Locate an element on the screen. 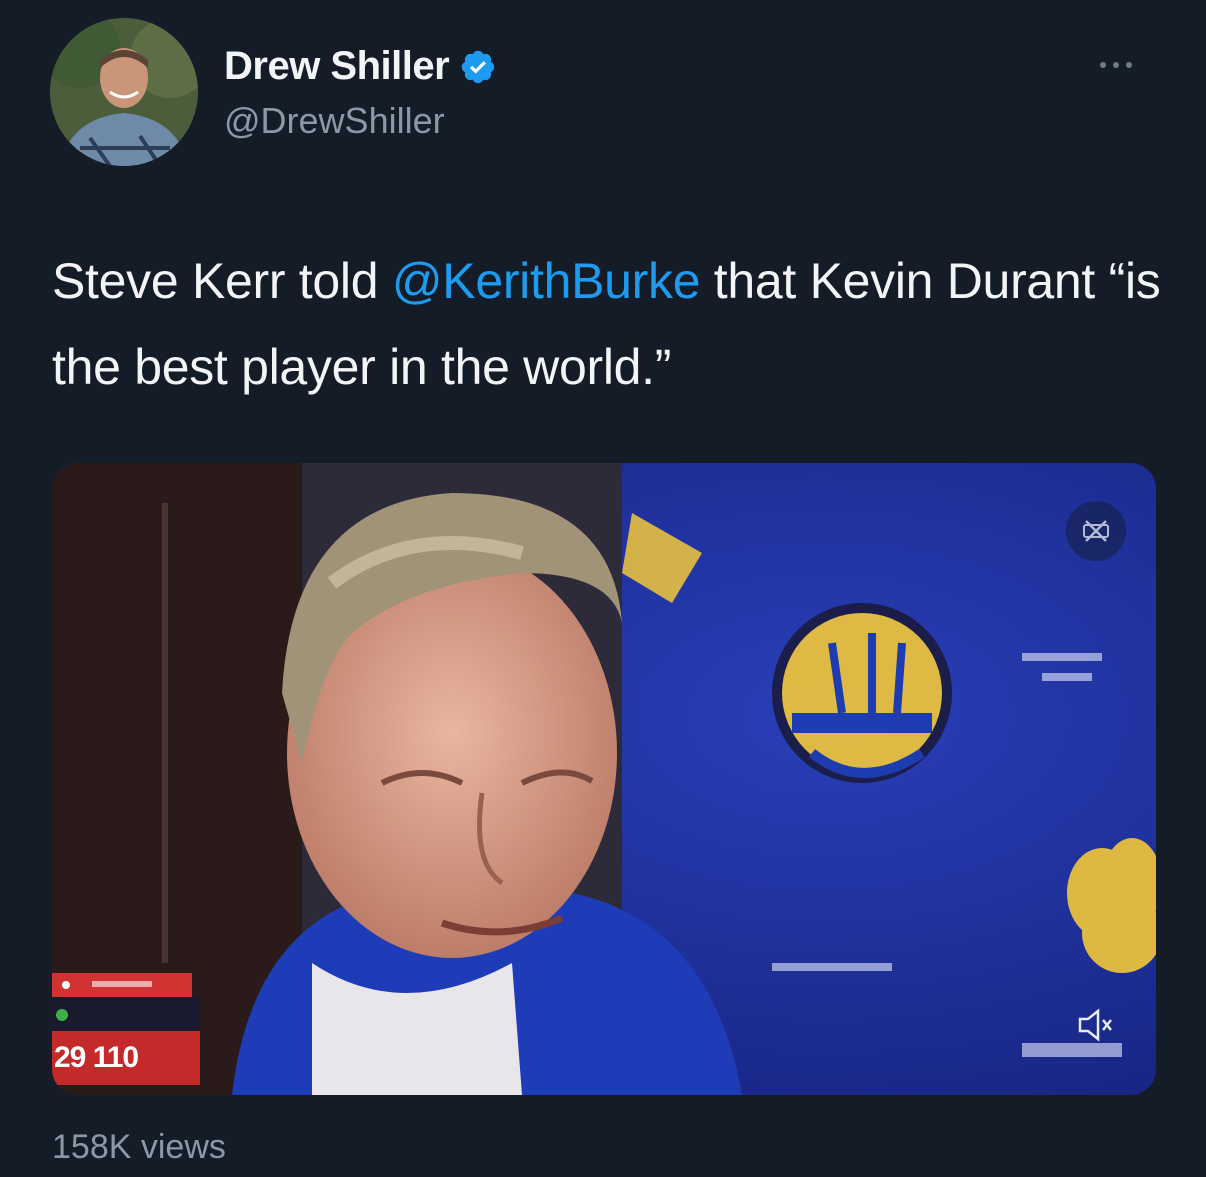 The image size is (1206, 1177). user-handle: @DrewShiller is located at coordinates (334, 121).